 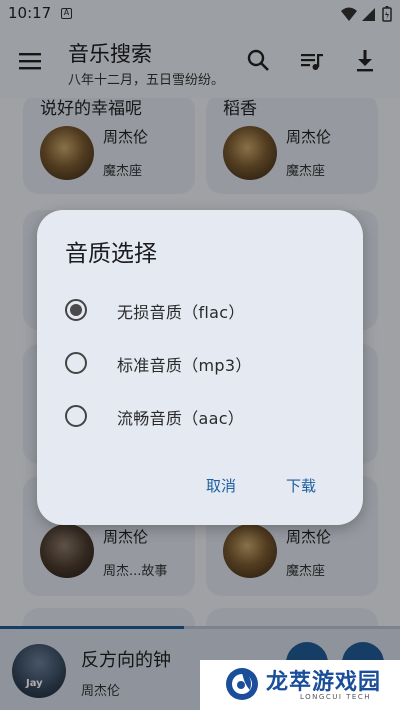 I want to click on quality-option-mp3: 标准音质（mp3）, so click(x=200, y=363).